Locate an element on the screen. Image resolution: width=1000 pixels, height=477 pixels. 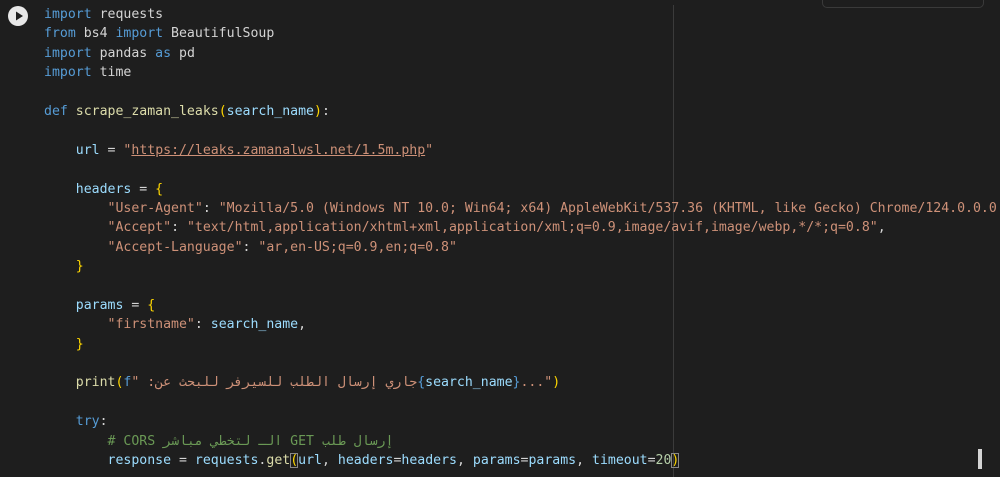
variable: response is located at coordinates (139, 460).